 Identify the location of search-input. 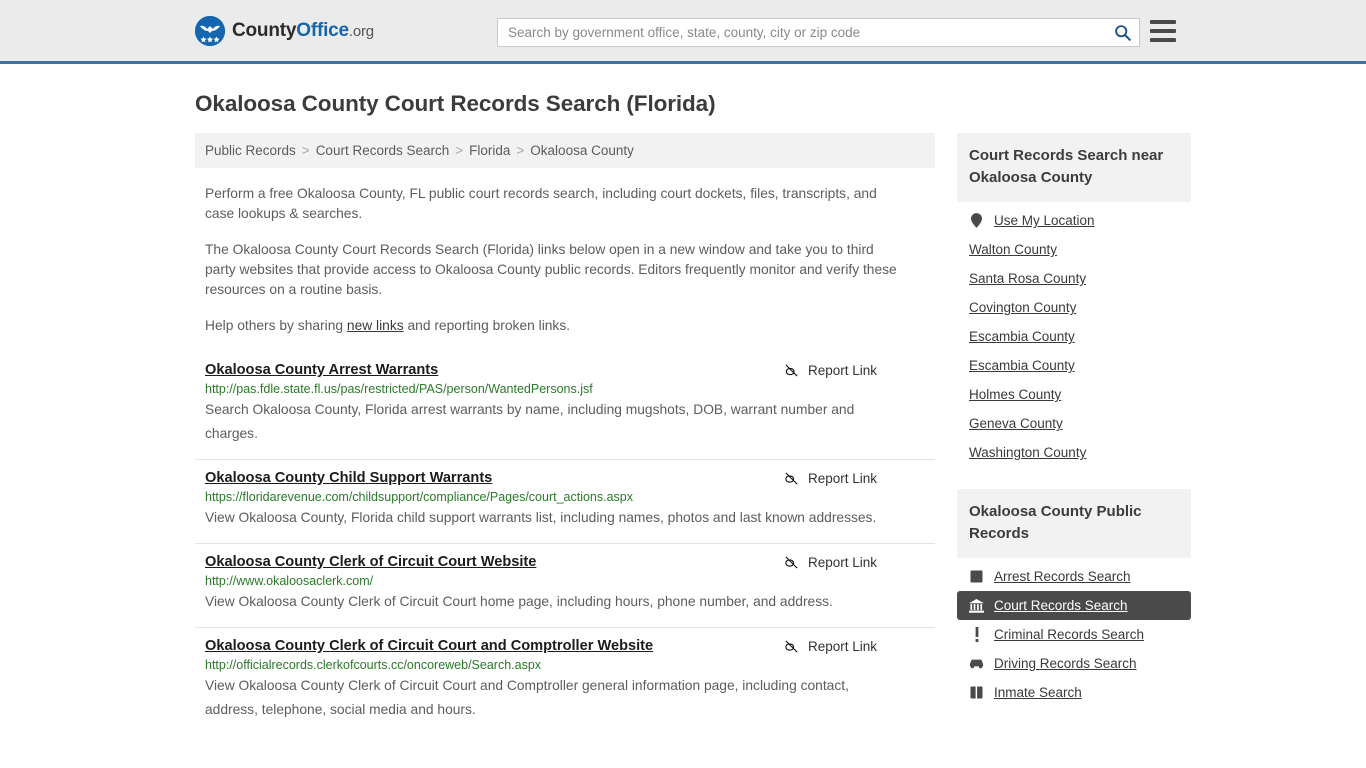
(801, 32).